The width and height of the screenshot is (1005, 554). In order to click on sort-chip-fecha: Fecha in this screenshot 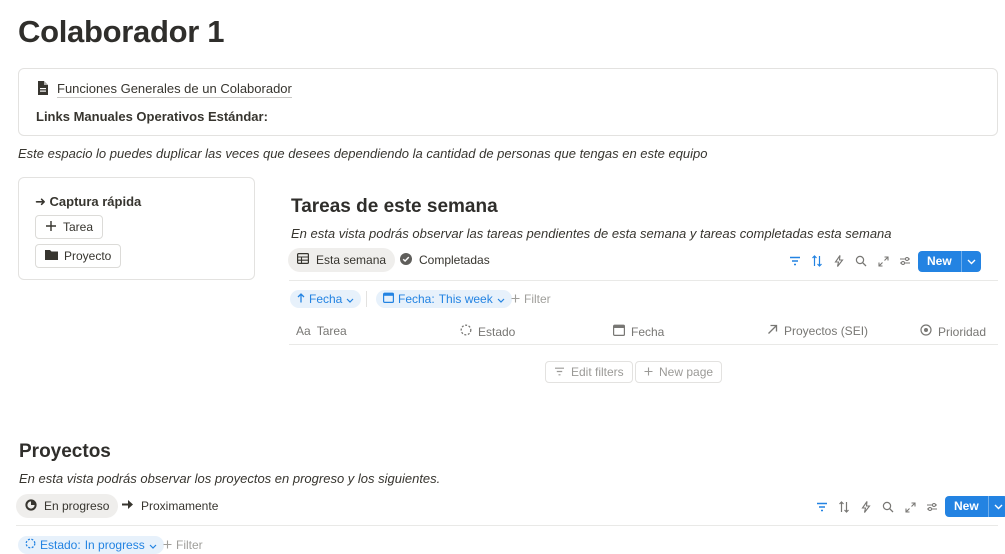, I will do `click(326, 299)`.